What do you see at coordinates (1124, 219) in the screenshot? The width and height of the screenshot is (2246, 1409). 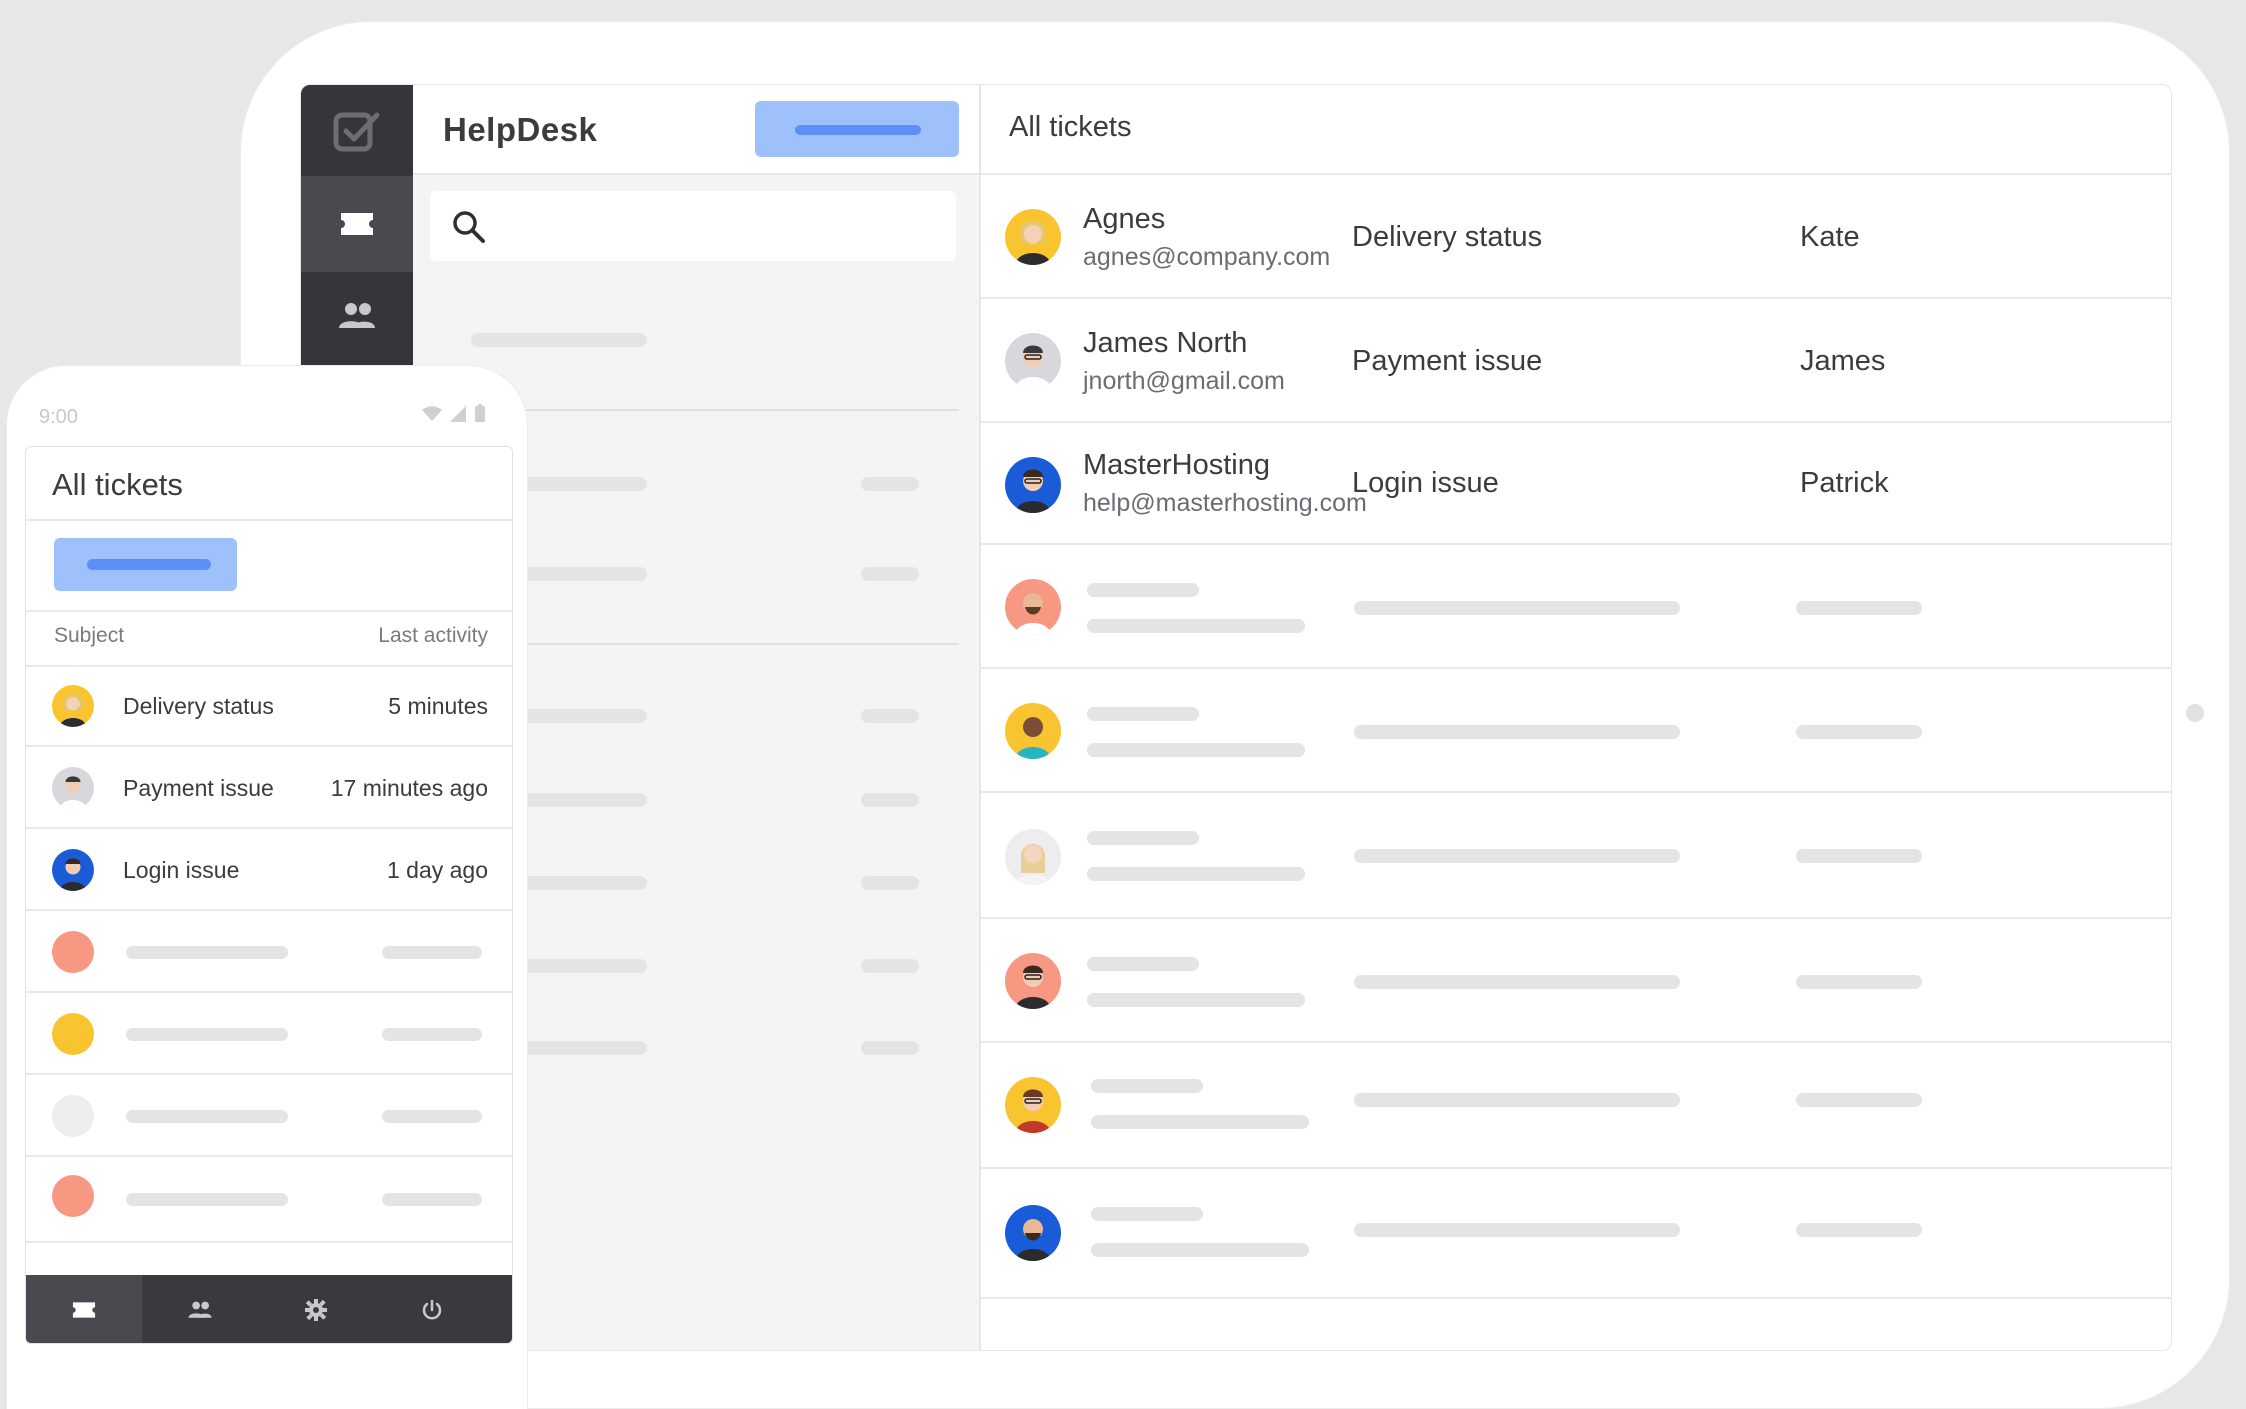 I see `customer-name: Agnes` at bounding box center [1124, 219].